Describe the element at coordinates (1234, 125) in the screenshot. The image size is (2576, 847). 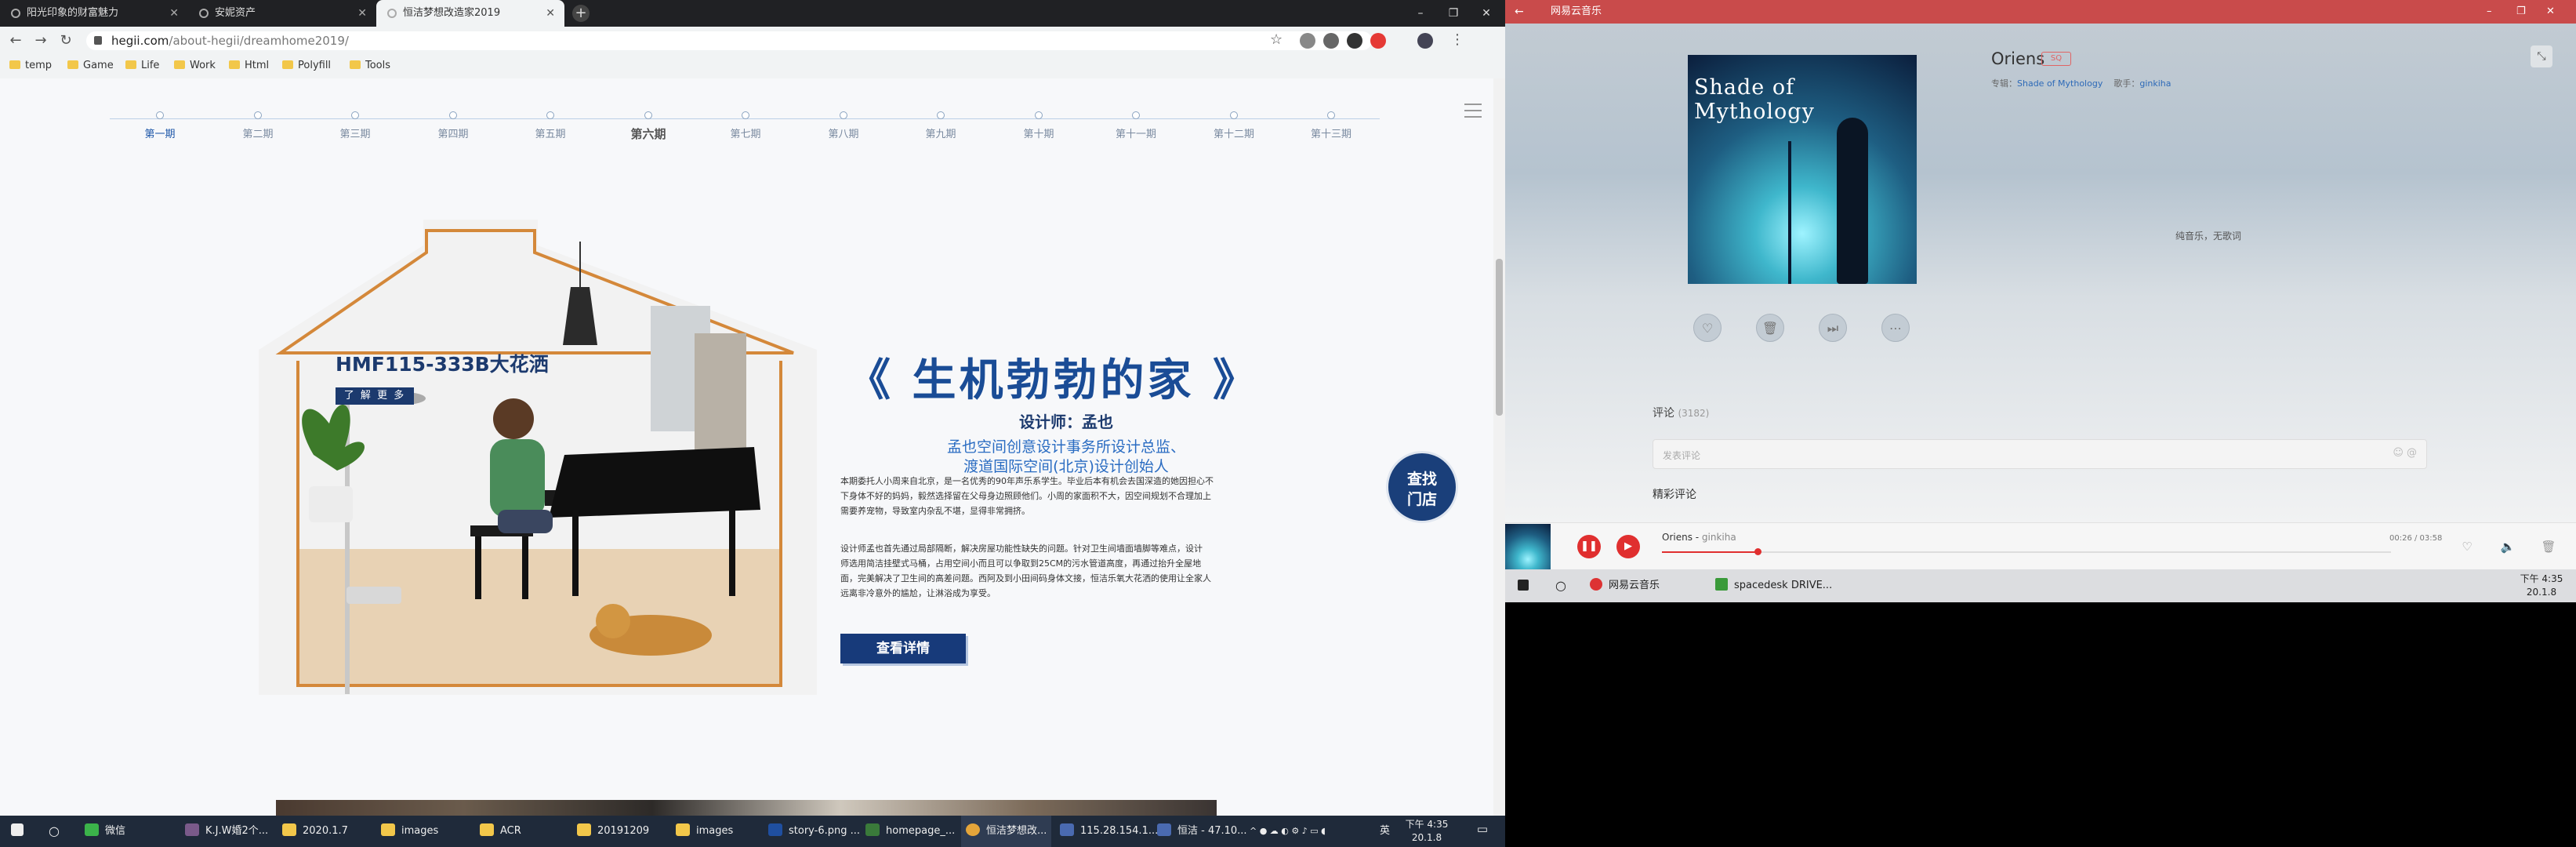
I see `timeline-item: 第十二期` at that location.